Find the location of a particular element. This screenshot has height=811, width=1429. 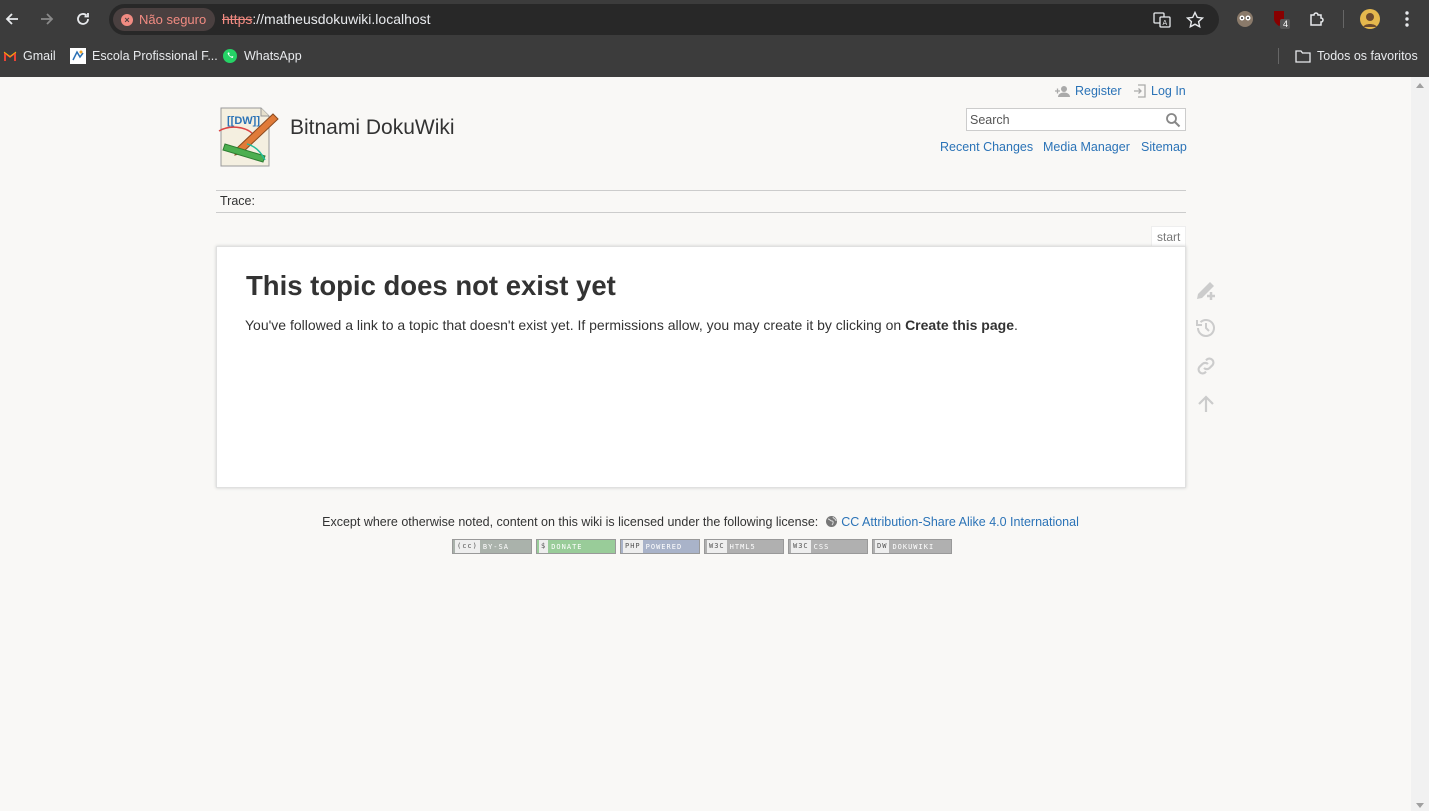

history-icon is located at coordinates (1205, 328).